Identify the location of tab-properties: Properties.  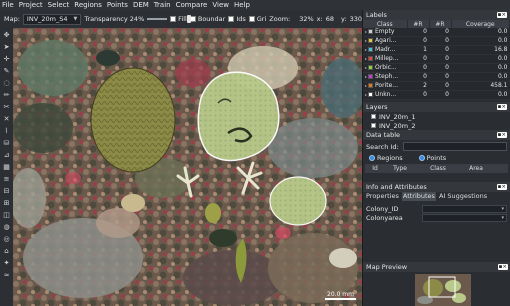
(382, 196).